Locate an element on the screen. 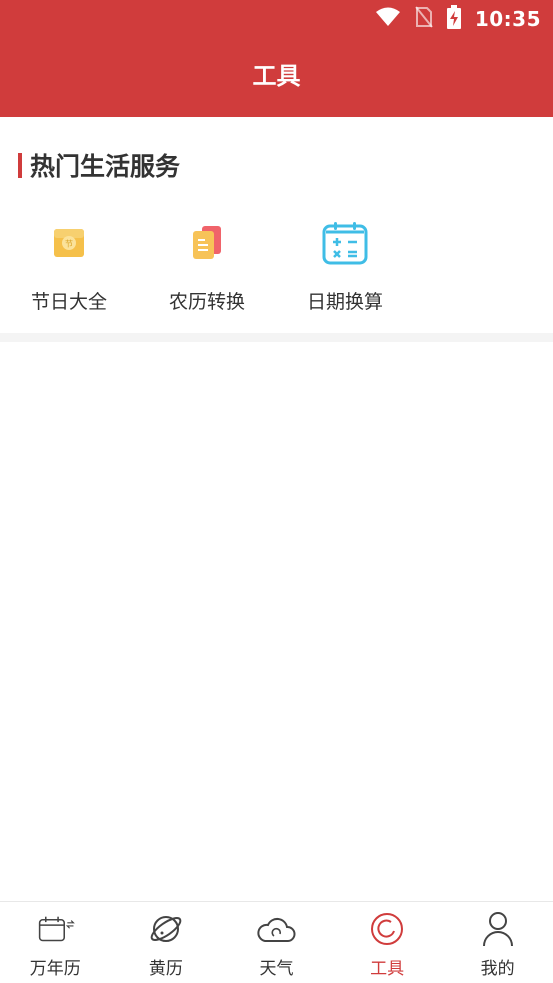  document-stack-icon is located at coordinates (207, 243).